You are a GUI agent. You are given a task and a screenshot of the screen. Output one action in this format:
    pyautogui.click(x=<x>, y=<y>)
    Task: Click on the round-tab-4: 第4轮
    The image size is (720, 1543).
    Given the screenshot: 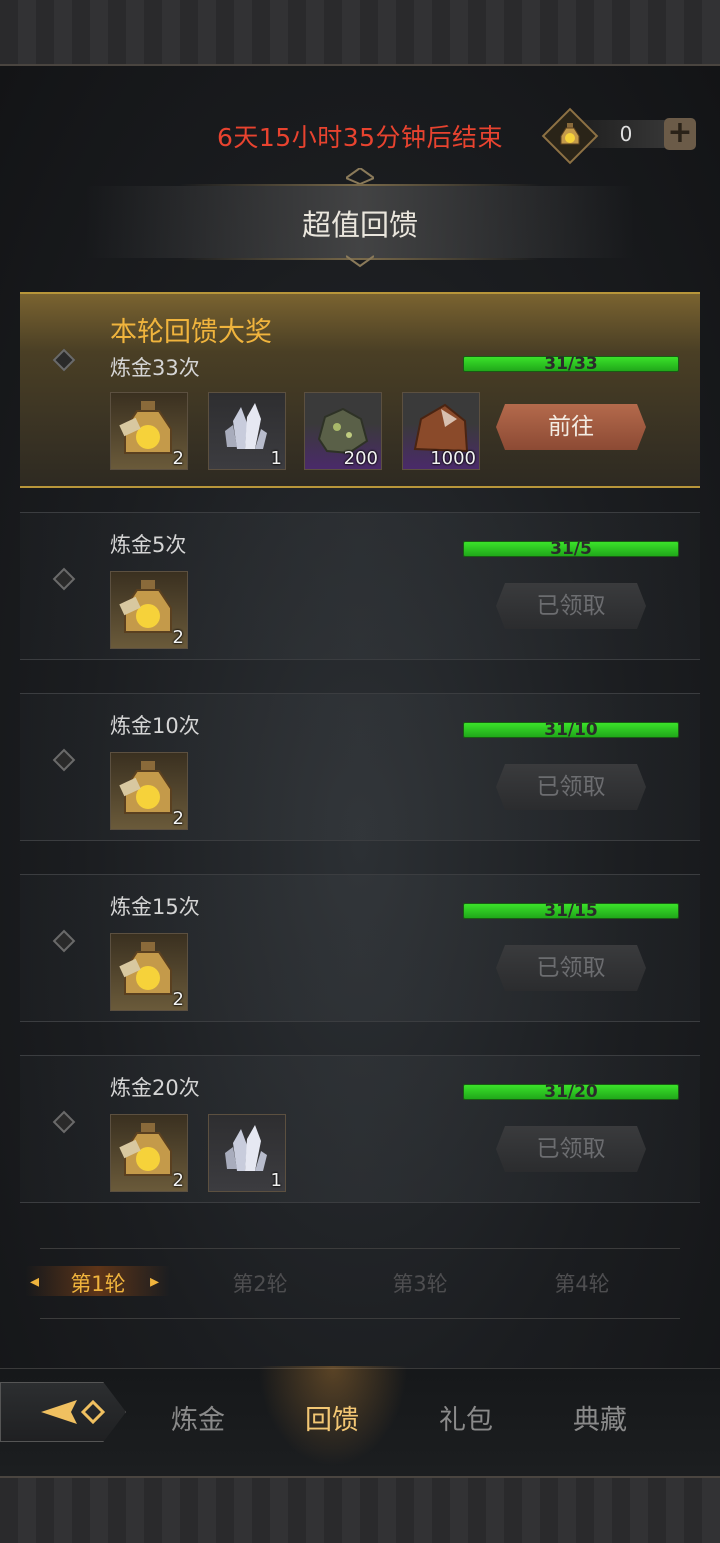 What is the action you would take?
    pyautogui.click(x=582, y=1283)
    